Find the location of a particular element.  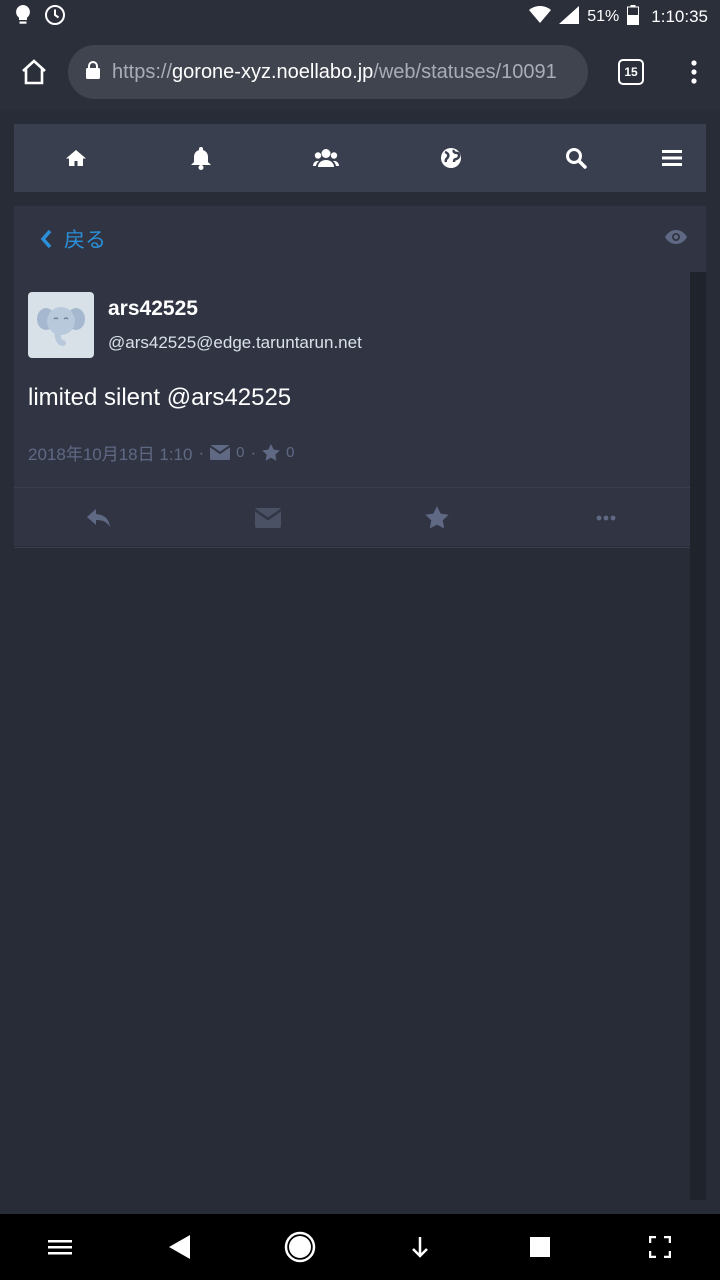

tab-switcher-button: 15 is located at coordinates (631, 72).